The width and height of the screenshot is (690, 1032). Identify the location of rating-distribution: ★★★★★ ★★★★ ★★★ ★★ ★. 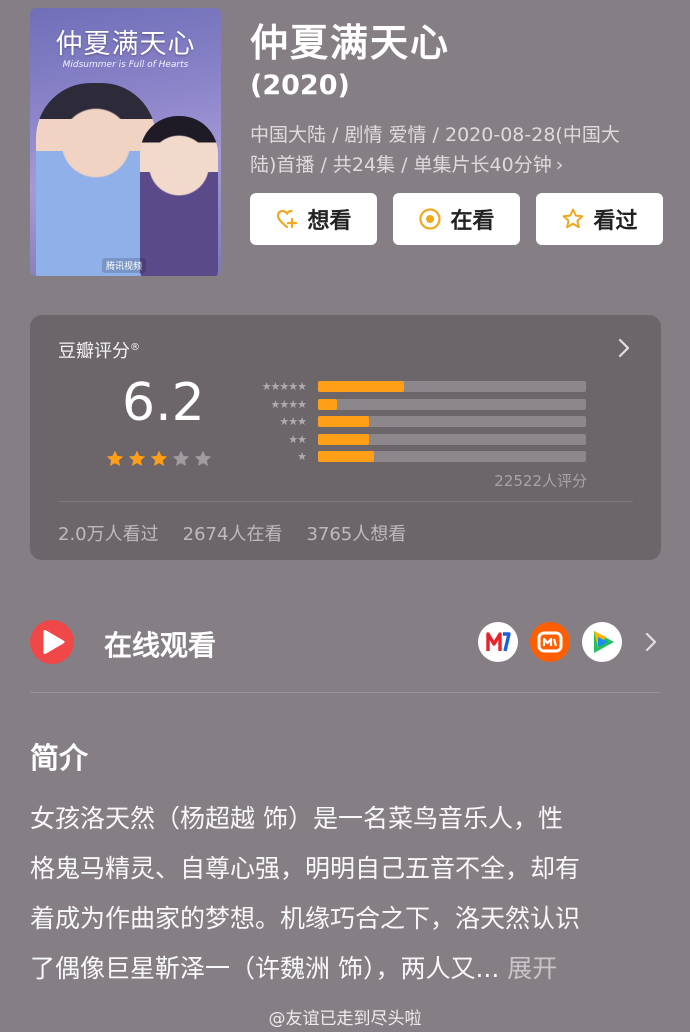
(413, 422).